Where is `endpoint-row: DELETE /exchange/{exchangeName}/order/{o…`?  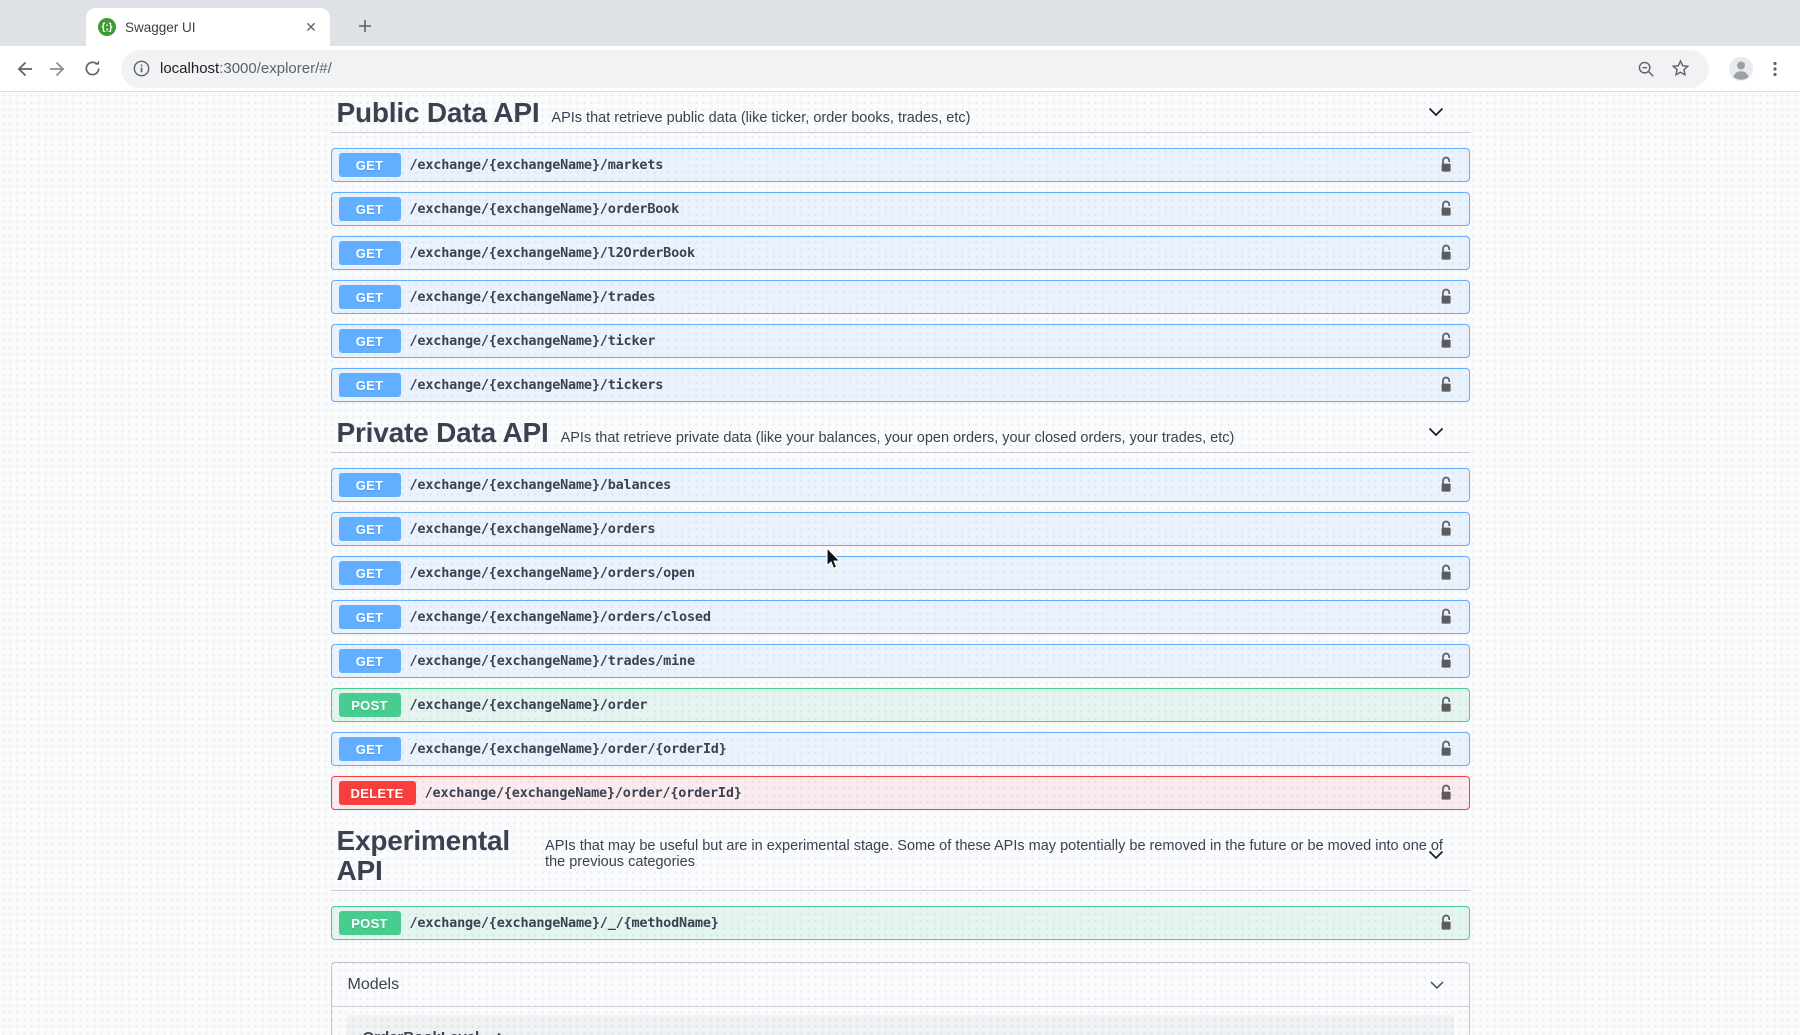
endpoint-row: DELETE /exchange/{exchangeName}/order/{o… is located at coordinates (900, 793).